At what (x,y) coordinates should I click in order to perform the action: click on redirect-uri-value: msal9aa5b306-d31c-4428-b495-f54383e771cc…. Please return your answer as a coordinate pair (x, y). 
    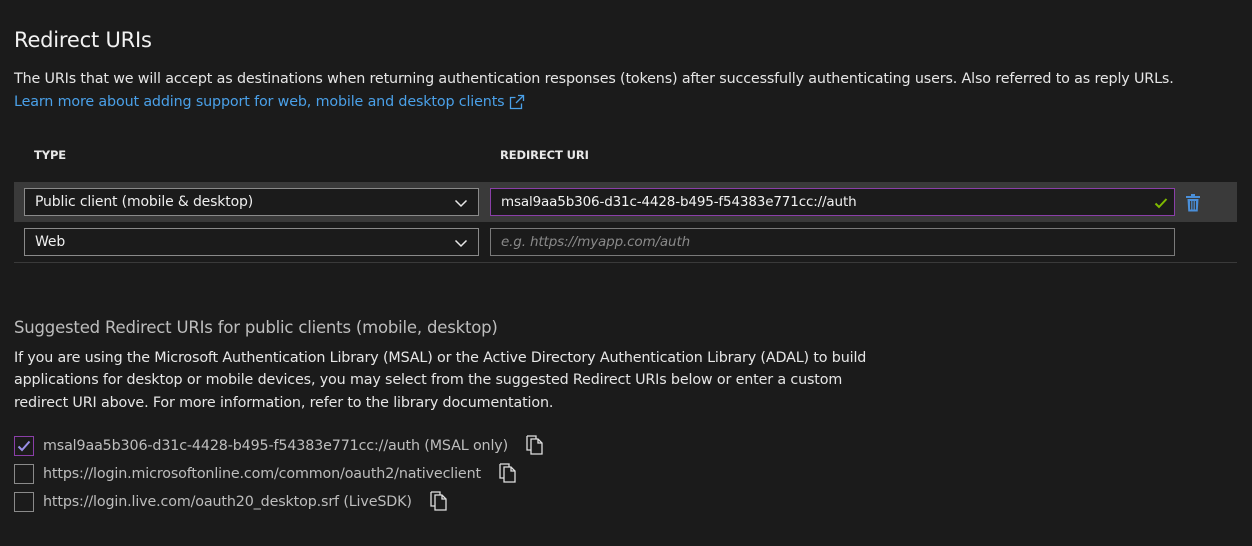
    Looking at the image, I should click on (679, 202).